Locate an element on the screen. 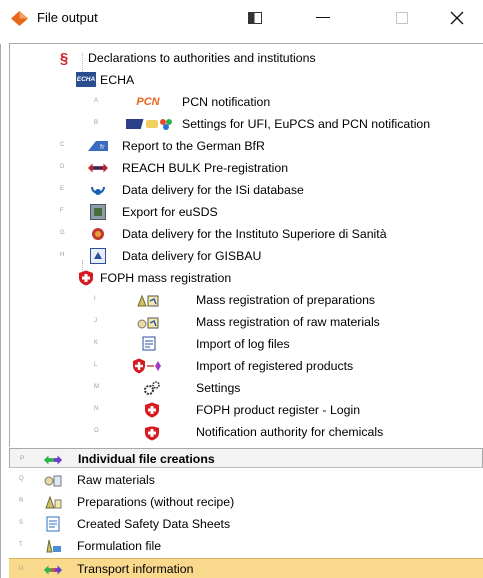  tree-item-label: Import of log files is located at coordinates (243, 344).